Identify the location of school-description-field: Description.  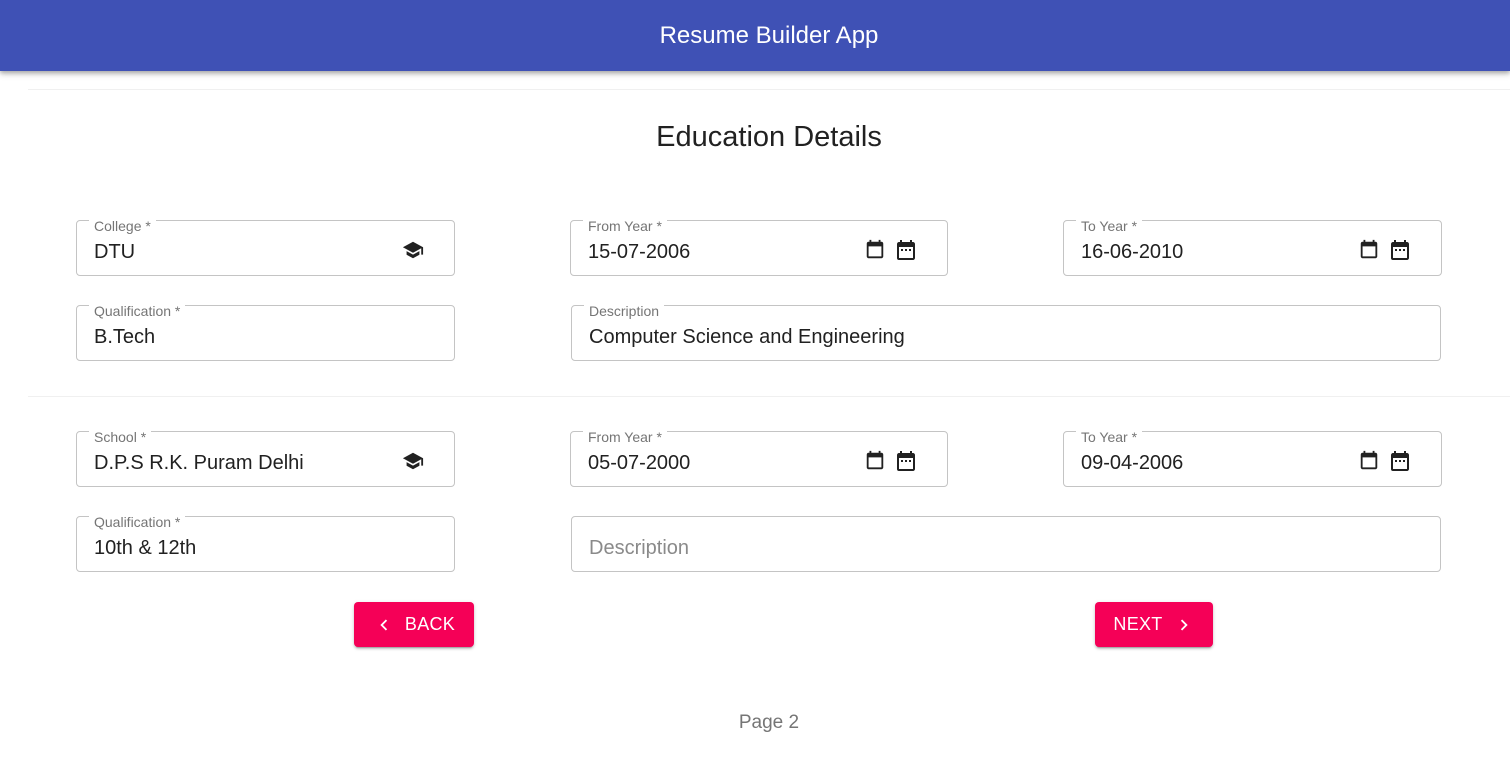
(1006, 544).